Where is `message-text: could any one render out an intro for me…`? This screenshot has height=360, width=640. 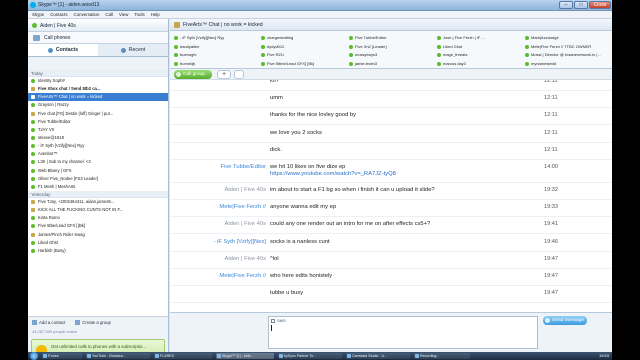
message-text: could any one render out an intro for me… is located at coordinates (350, 224).